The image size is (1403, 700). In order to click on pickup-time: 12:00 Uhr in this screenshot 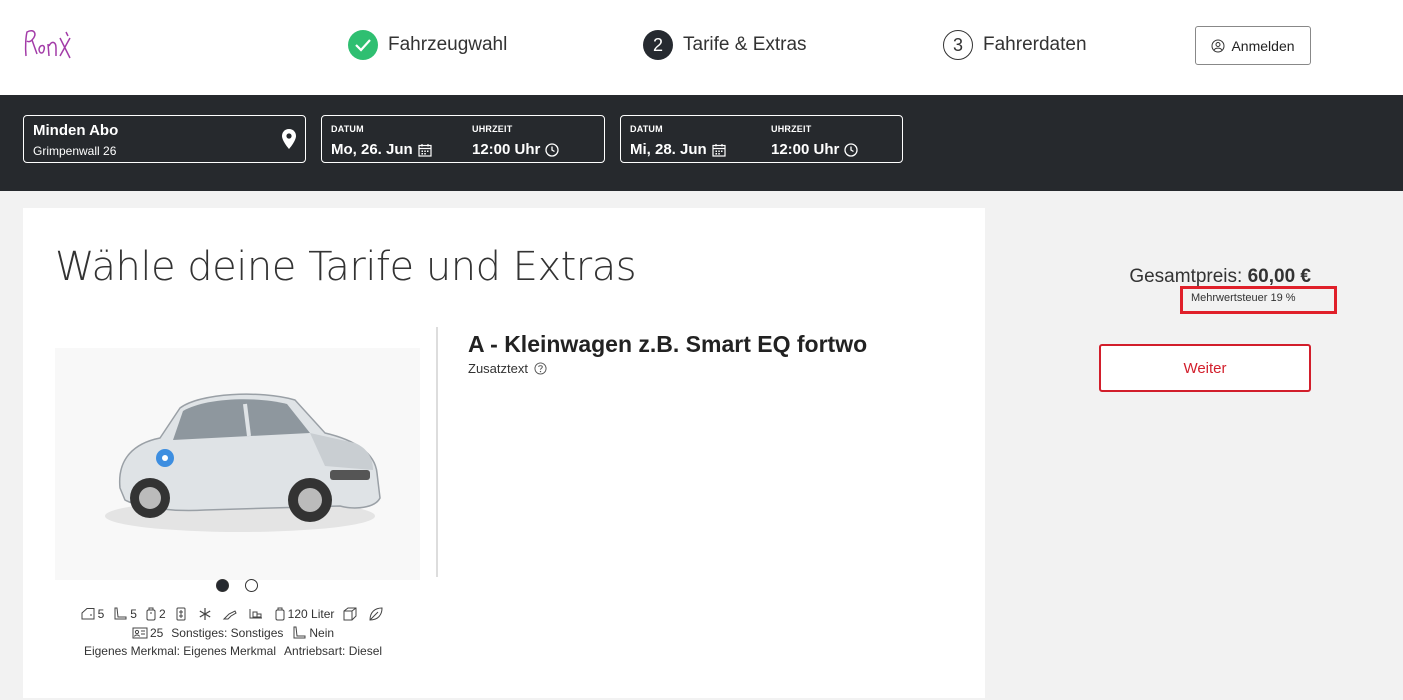, I will do `click(516, 149)`.